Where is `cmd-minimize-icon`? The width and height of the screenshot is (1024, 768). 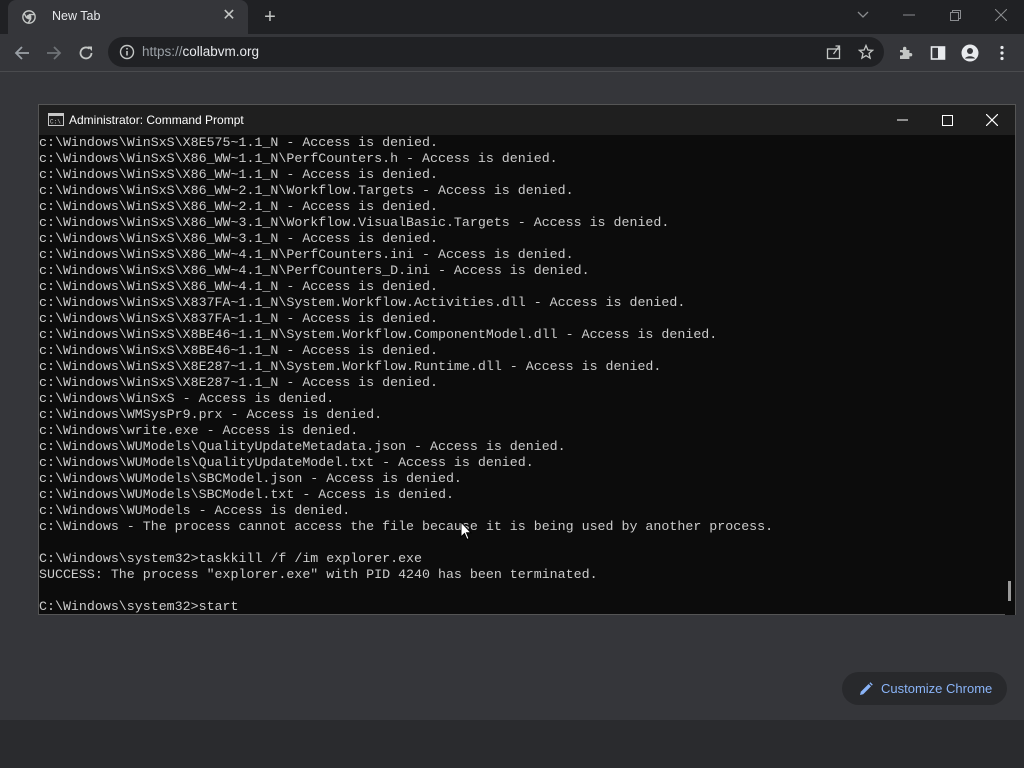
cmd-minimize-icon is located at coordinates (902, 120).